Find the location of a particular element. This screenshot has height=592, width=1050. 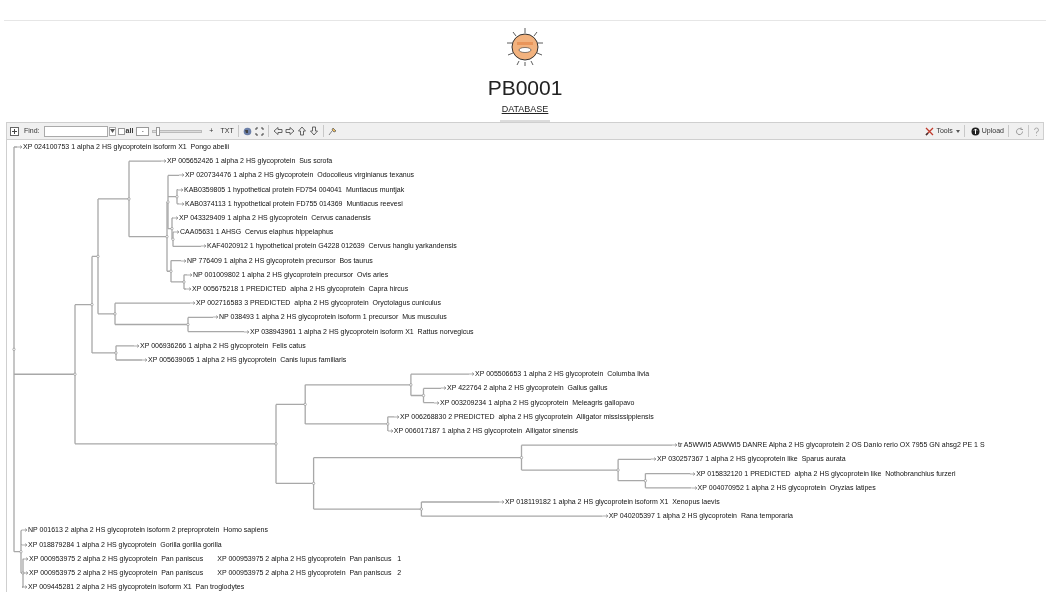

page-title: PB0001 is located at coordinates (525, 88).